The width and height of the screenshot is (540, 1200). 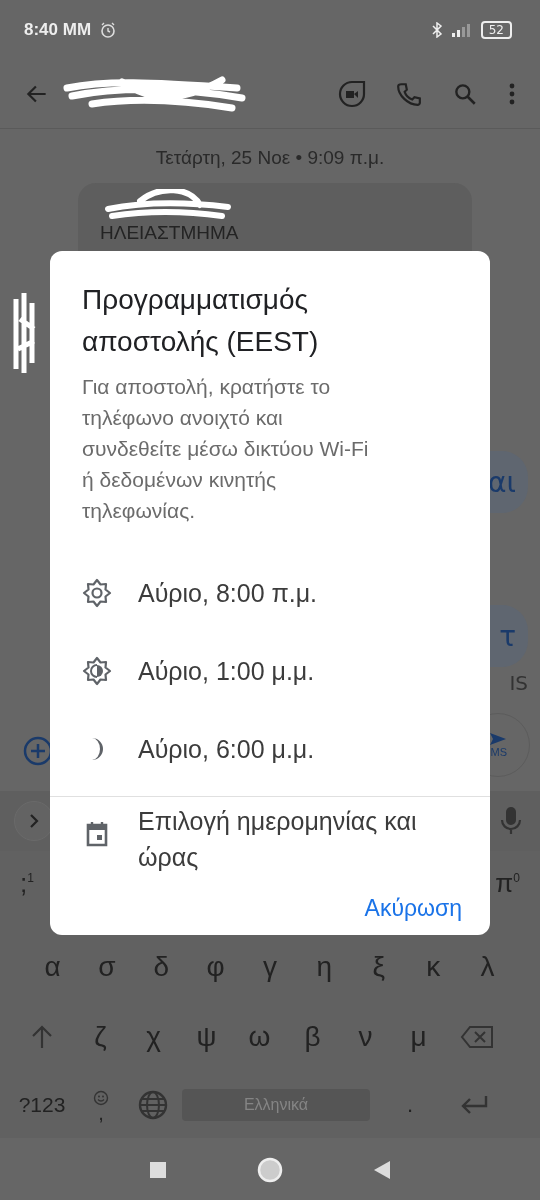 What do you see at coordinates (409, 94) in the screenshot?
I see `phone-icon` at bounding box center [409, 94].